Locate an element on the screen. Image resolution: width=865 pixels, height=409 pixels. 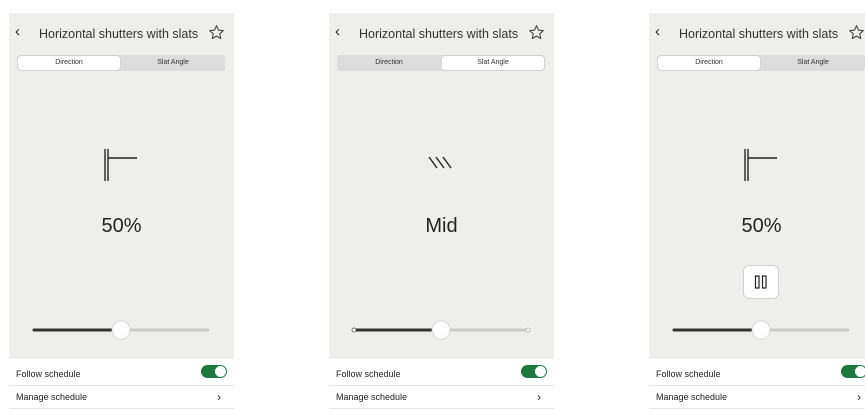
pause-icon is located at coordinates (760, 282).